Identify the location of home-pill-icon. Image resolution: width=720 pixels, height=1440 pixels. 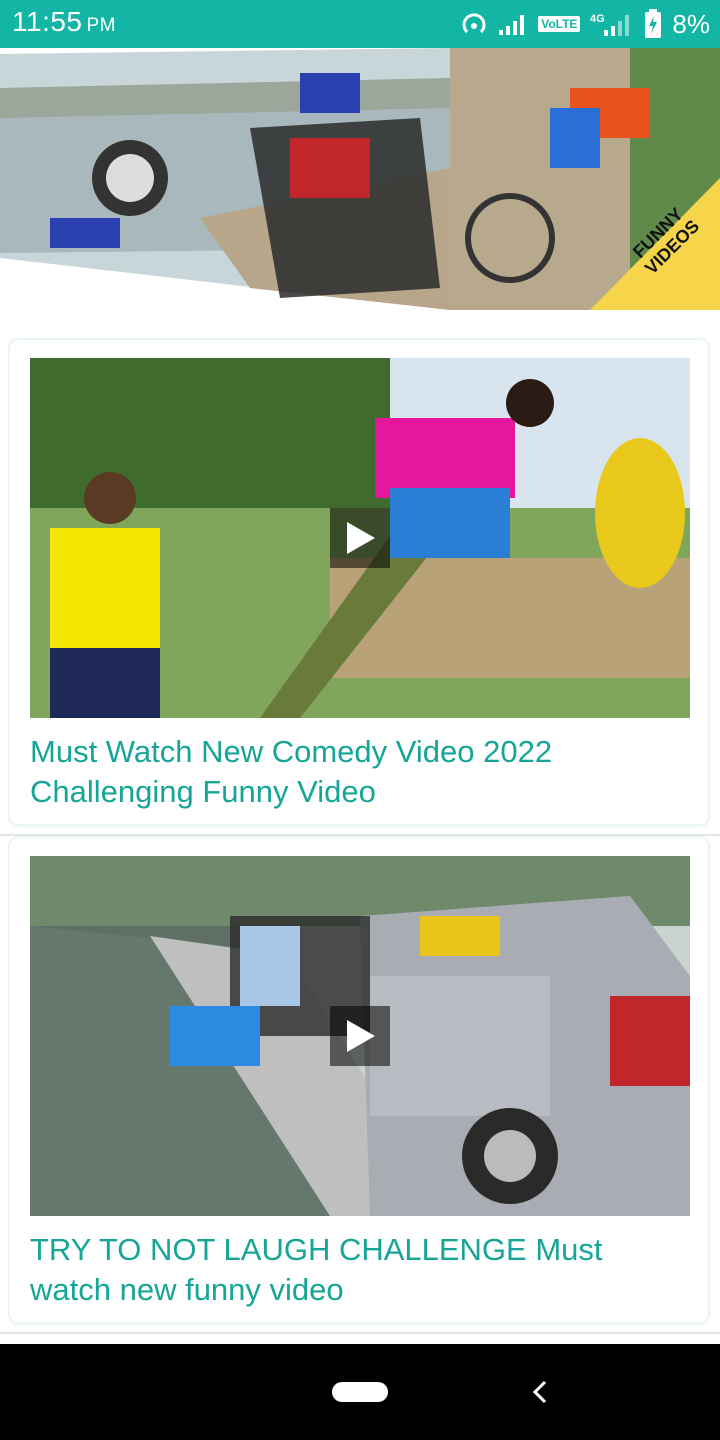
(360, 1392).